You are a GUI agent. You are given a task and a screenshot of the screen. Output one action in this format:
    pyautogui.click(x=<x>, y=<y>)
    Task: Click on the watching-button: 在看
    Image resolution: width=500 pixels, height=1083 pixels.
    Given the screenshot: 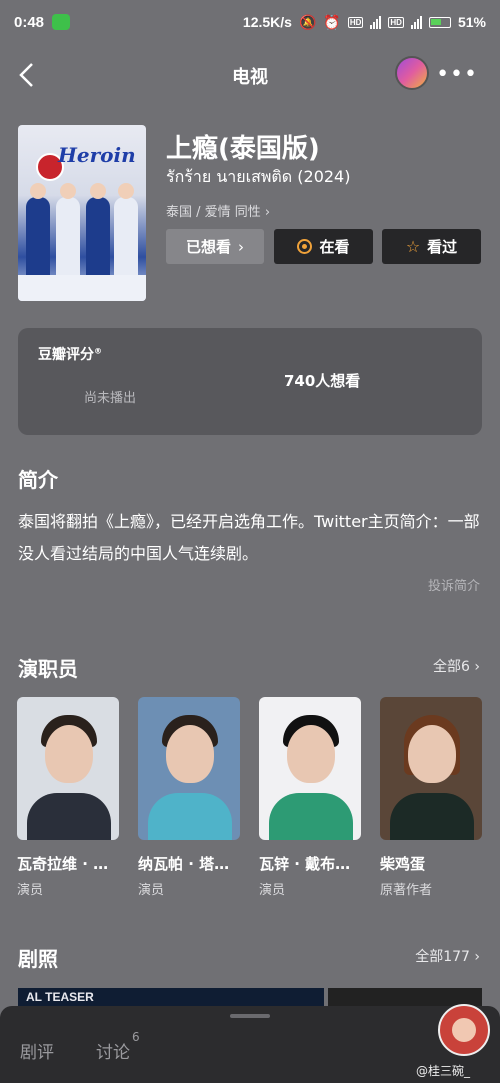 What is the action you would take?
    pyautogui.click(x=323, y=246)
    